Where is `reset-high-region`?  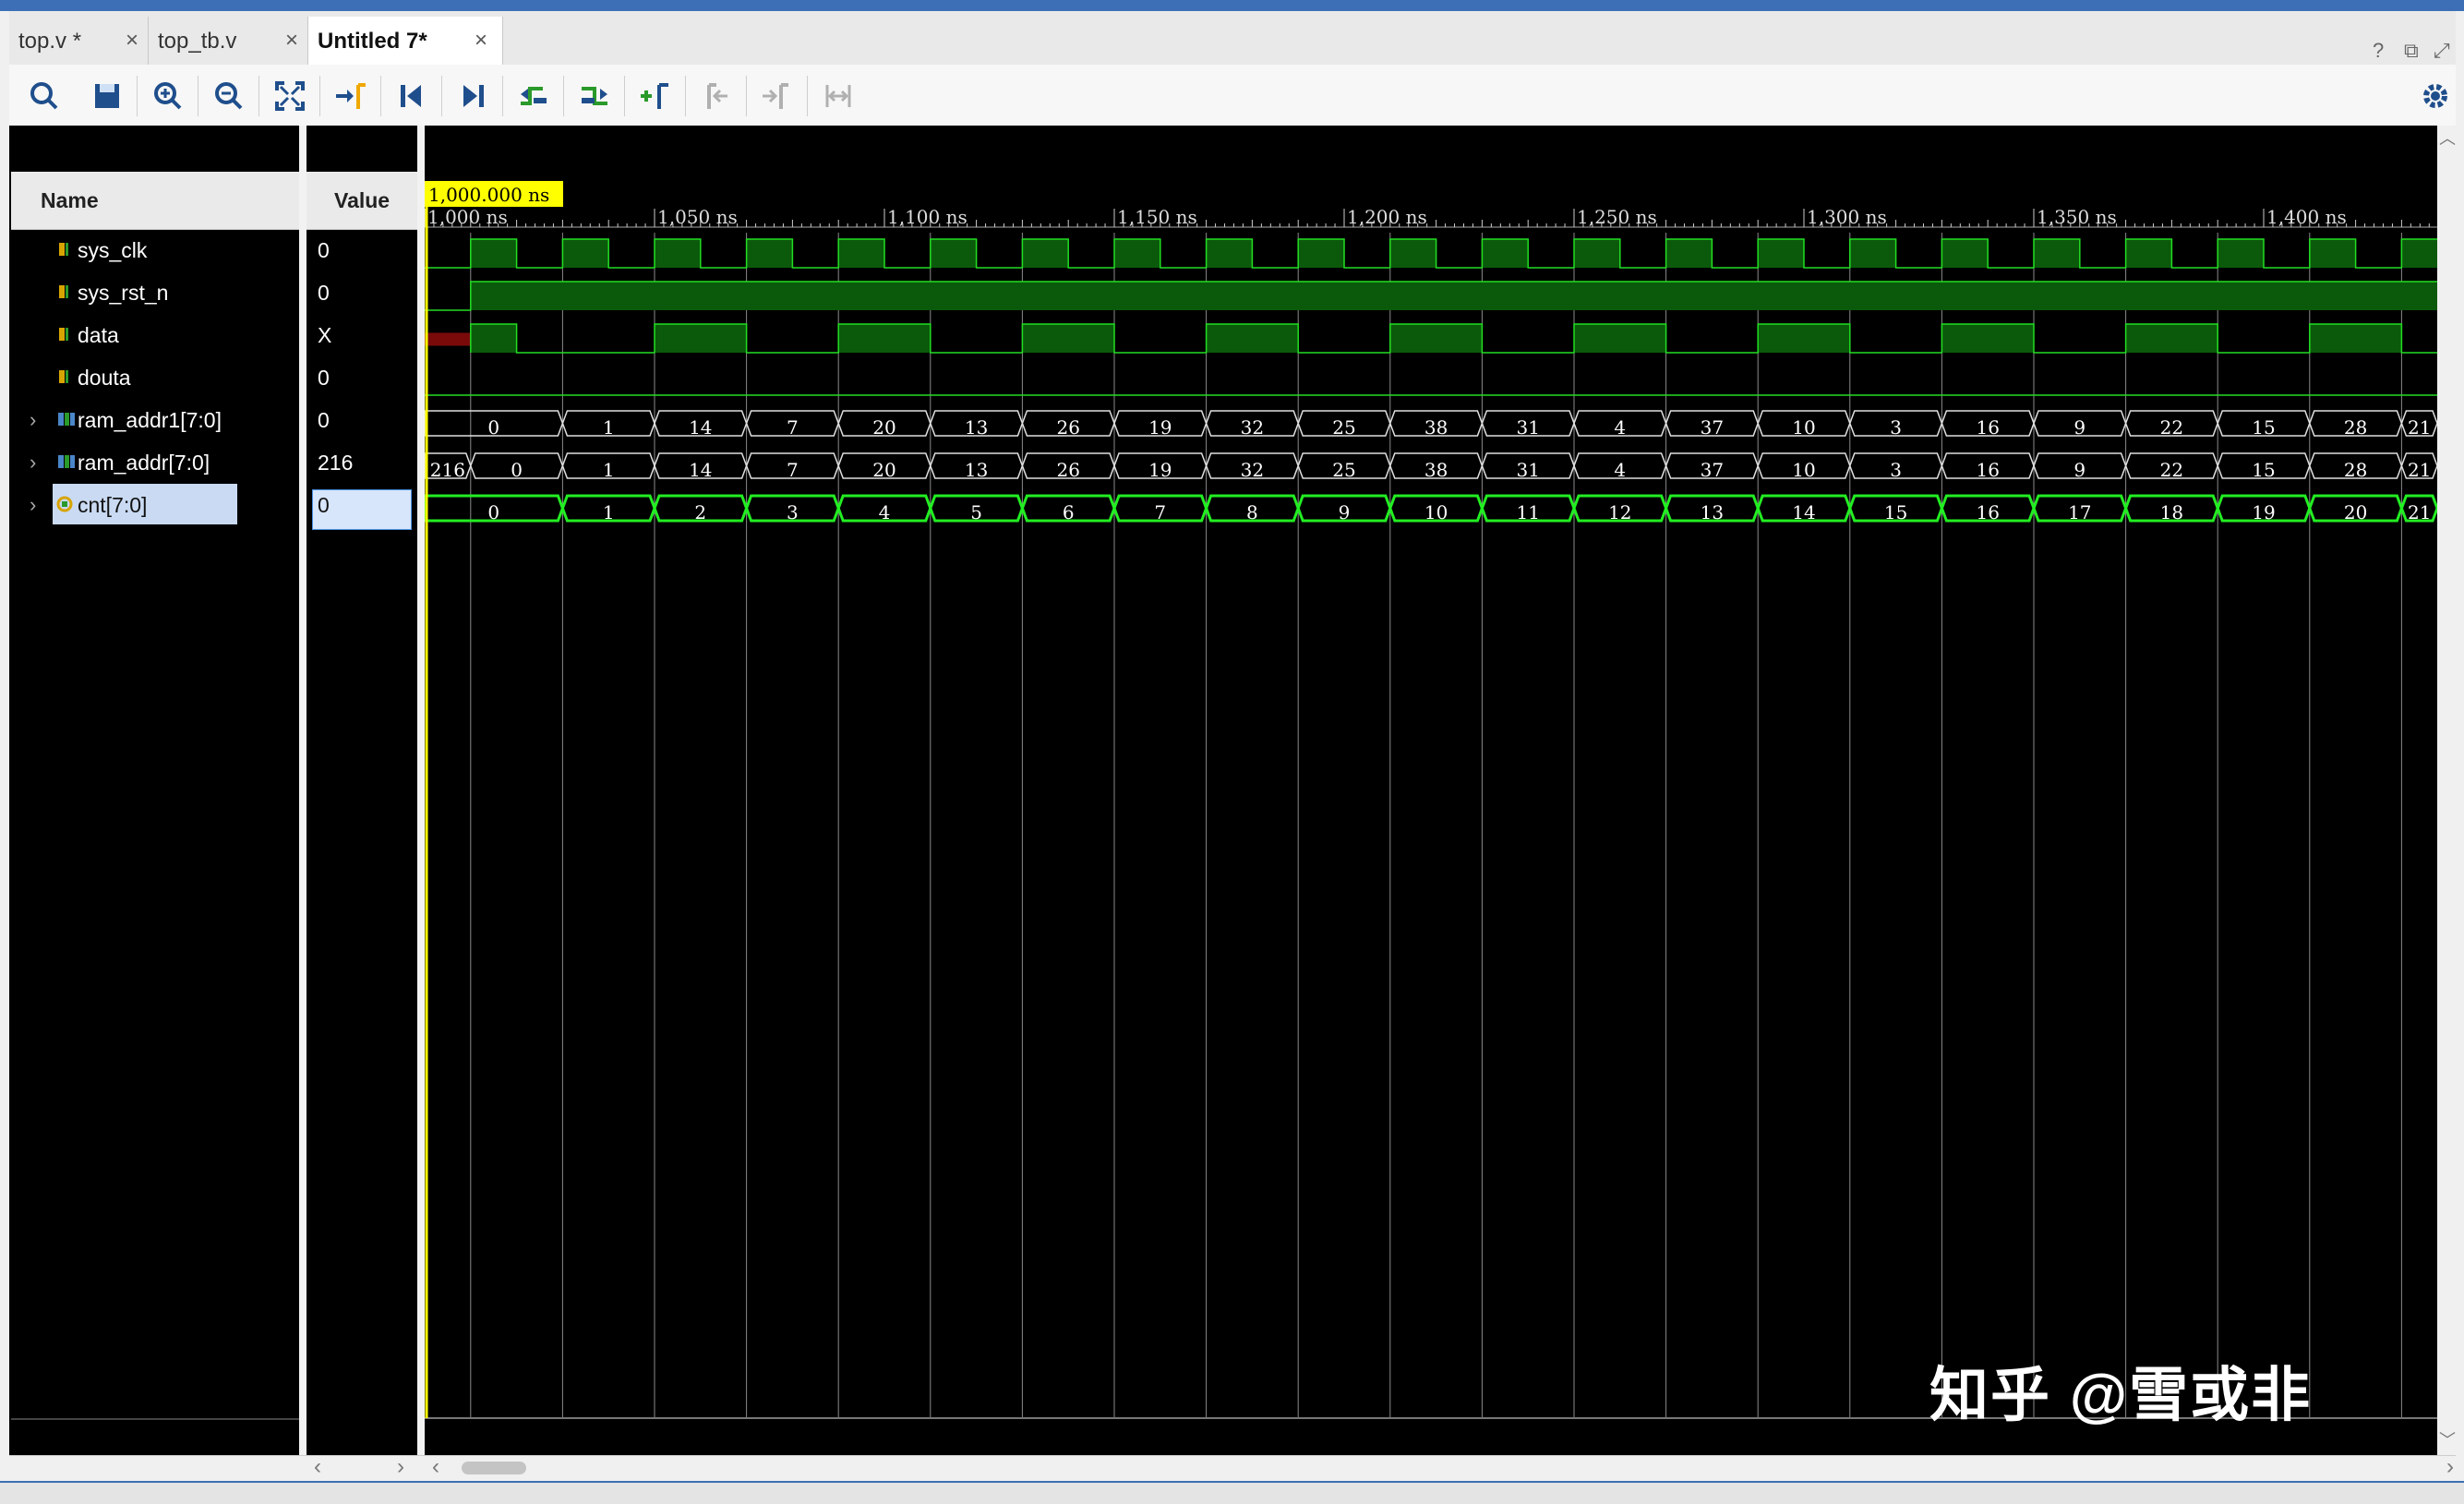 reset-high-region is located at coordinates (1453, 296).